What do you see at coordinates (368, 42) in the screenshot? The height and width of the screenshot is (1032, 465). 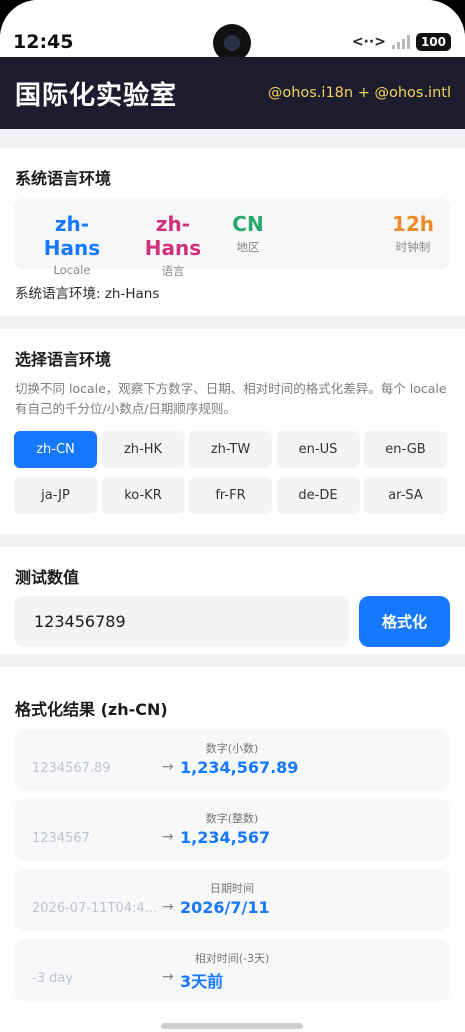 I see `network-icon: <··>` at bounding box center [368, 42].